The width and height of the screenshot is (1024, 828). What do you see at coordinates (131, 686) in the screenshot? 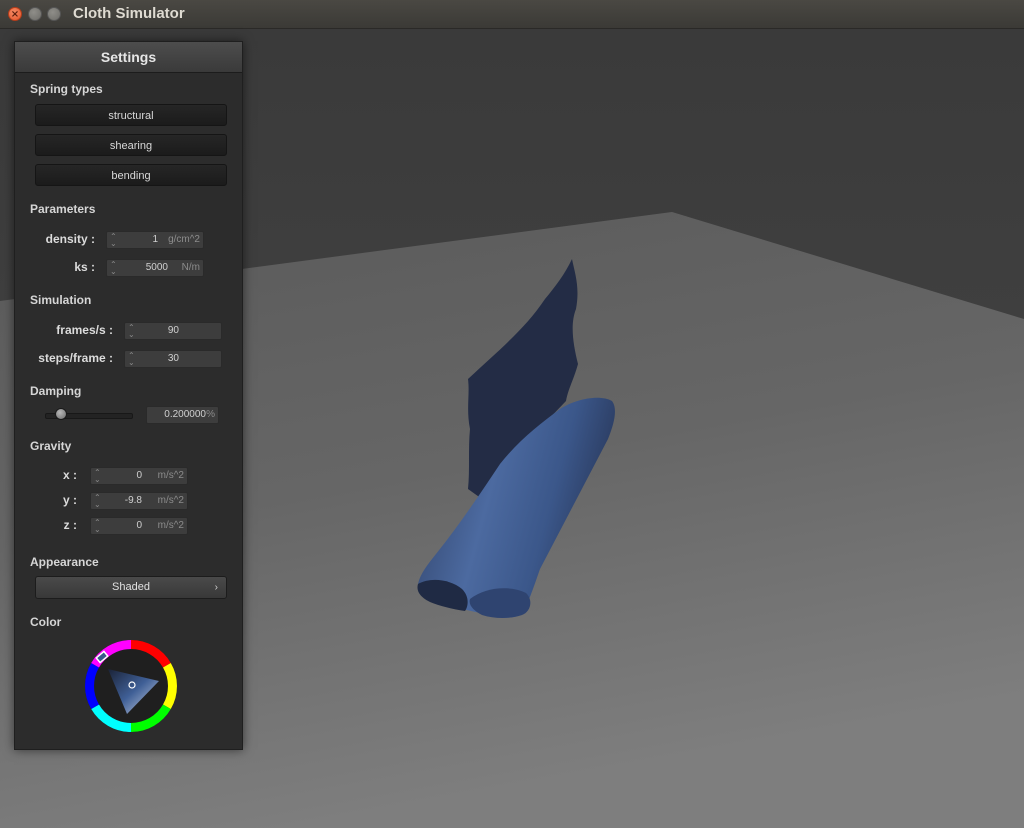
I see `color-wheel` at bounding box center [131, 686].